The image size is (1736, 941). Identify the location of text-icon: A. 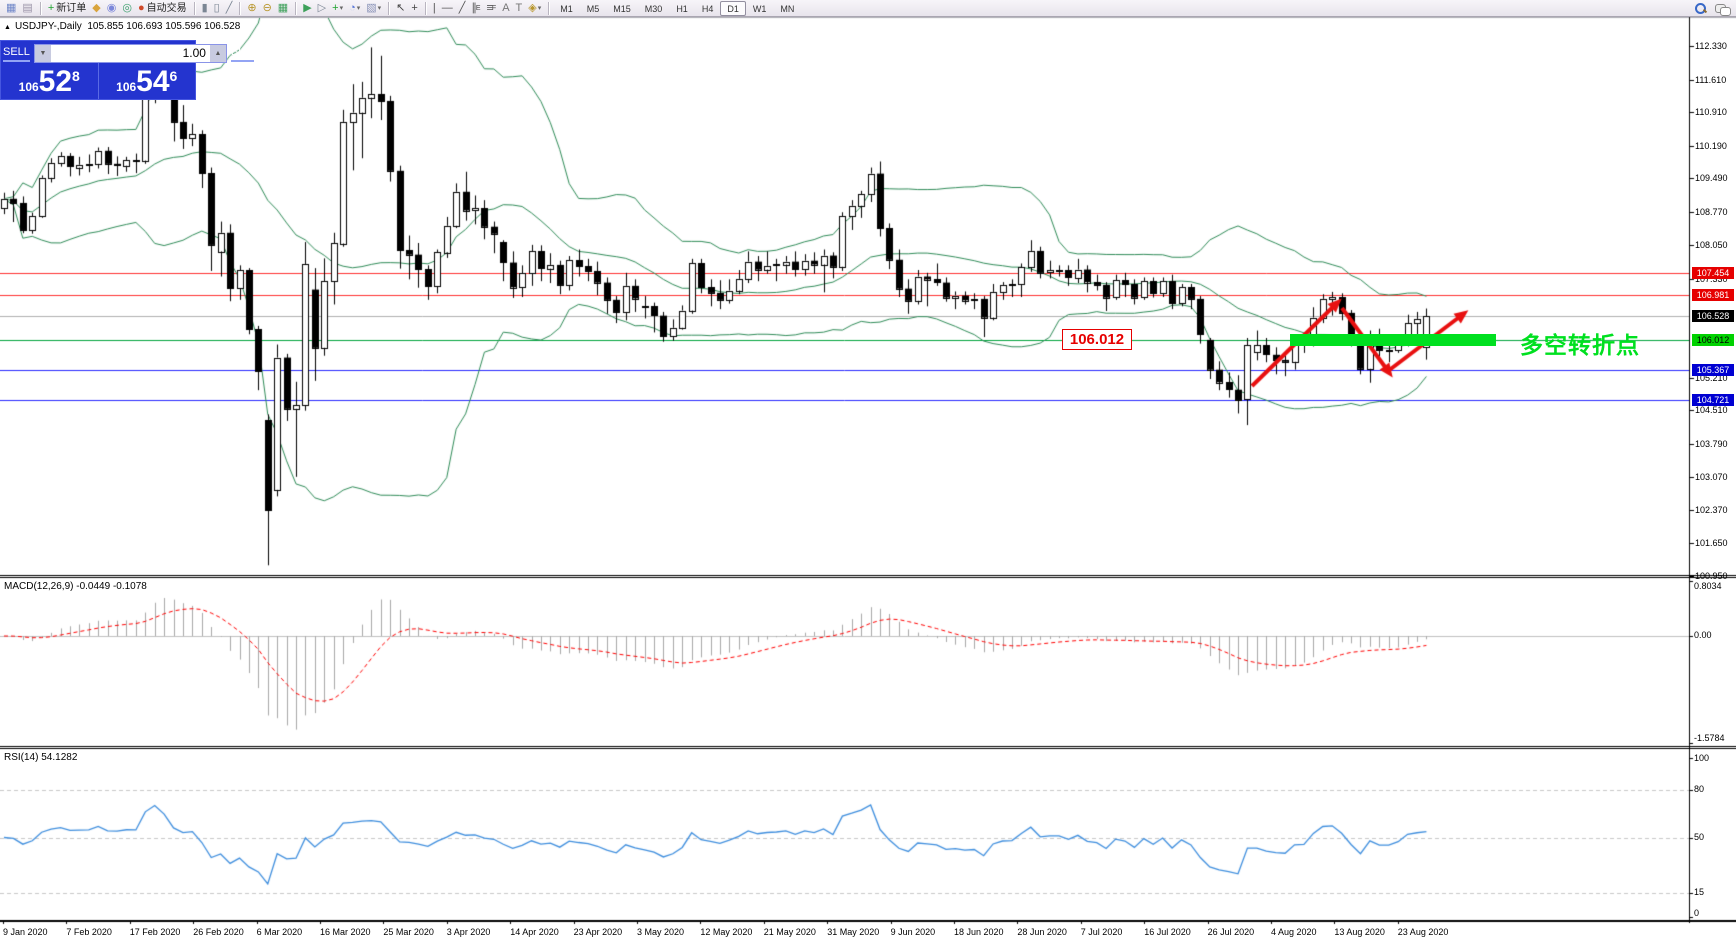
(505, 8).